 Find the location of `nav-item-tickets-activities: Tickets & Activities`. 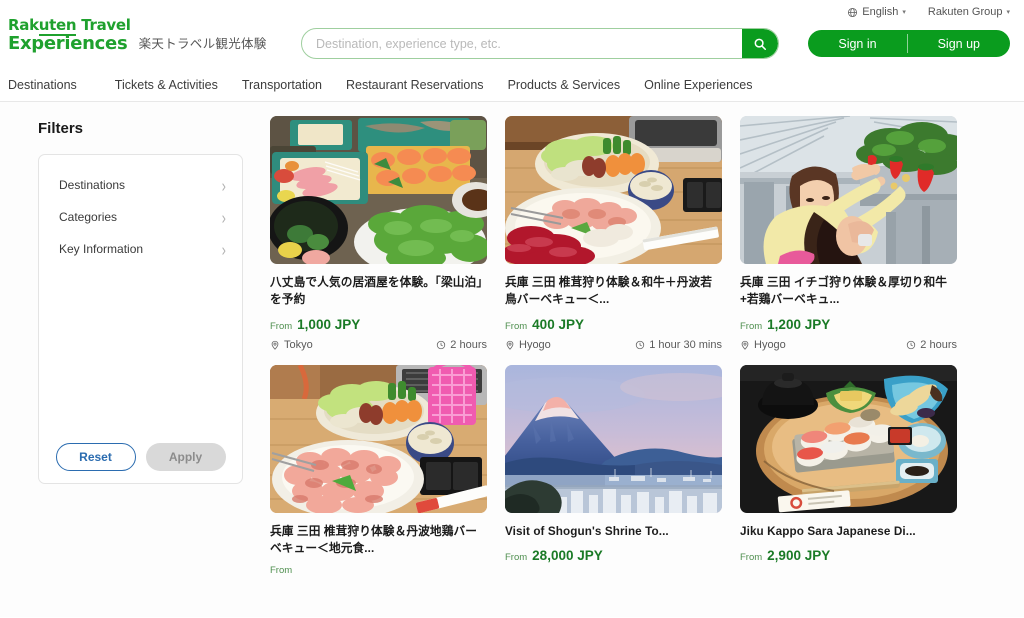

nav-item-tickets-activities: Tickets & Activities is located at coordinates (178, 85).